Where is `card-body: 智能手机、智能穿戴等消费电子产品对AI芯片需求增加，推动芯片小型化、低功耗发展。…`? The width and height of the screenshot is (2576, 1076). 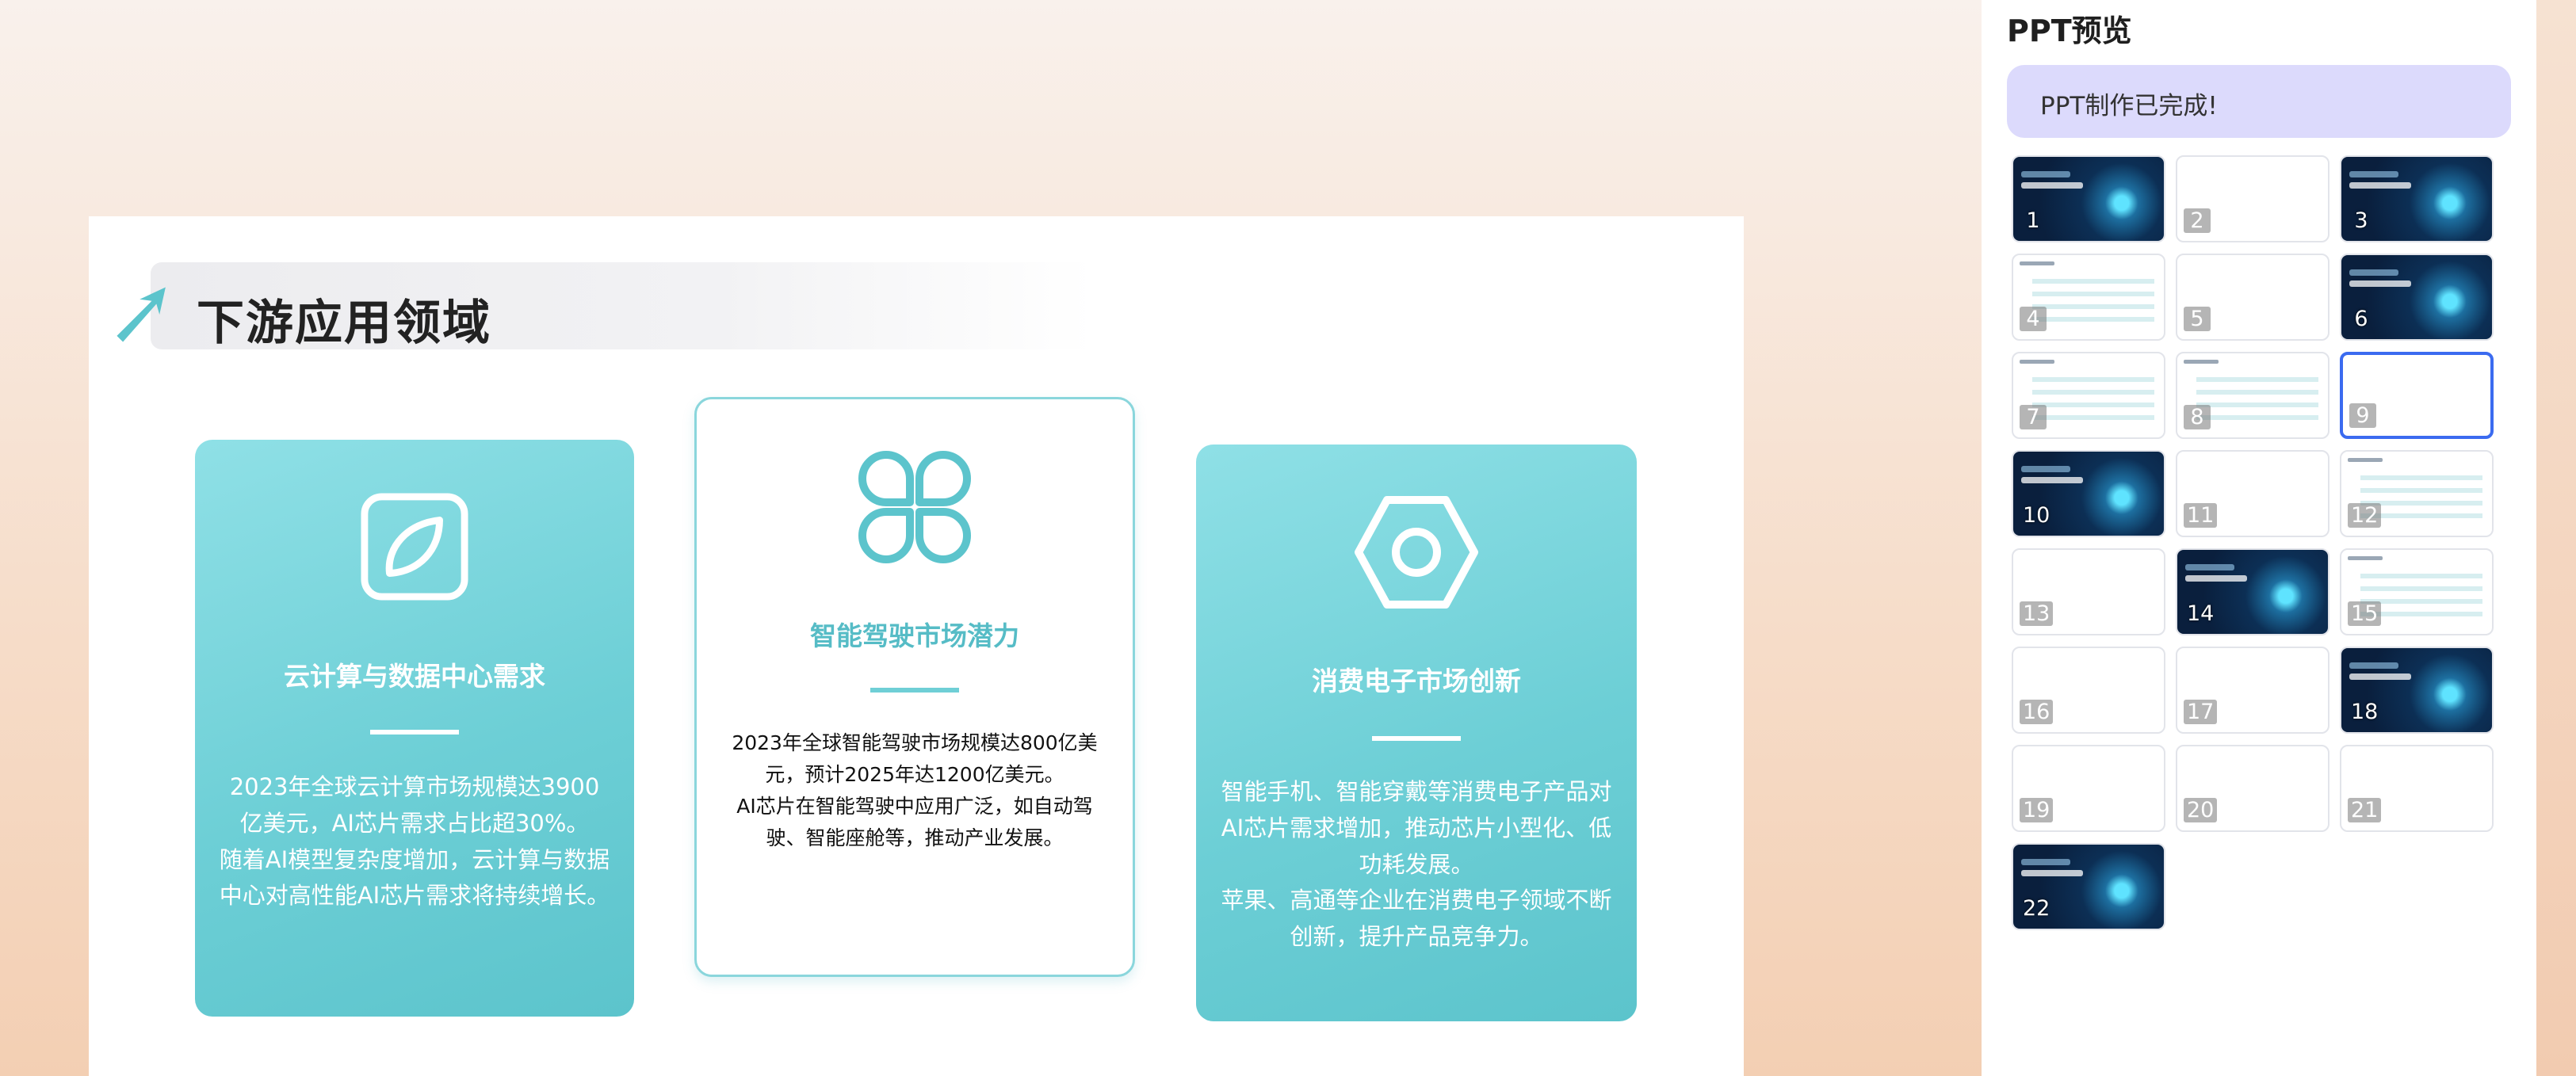 card-body: 智能手机、智能穿戴等消费电子产品对AI芯片需求增加，推动芯片小型化、低功耗发展。… is located at coordinates (1416, 865).